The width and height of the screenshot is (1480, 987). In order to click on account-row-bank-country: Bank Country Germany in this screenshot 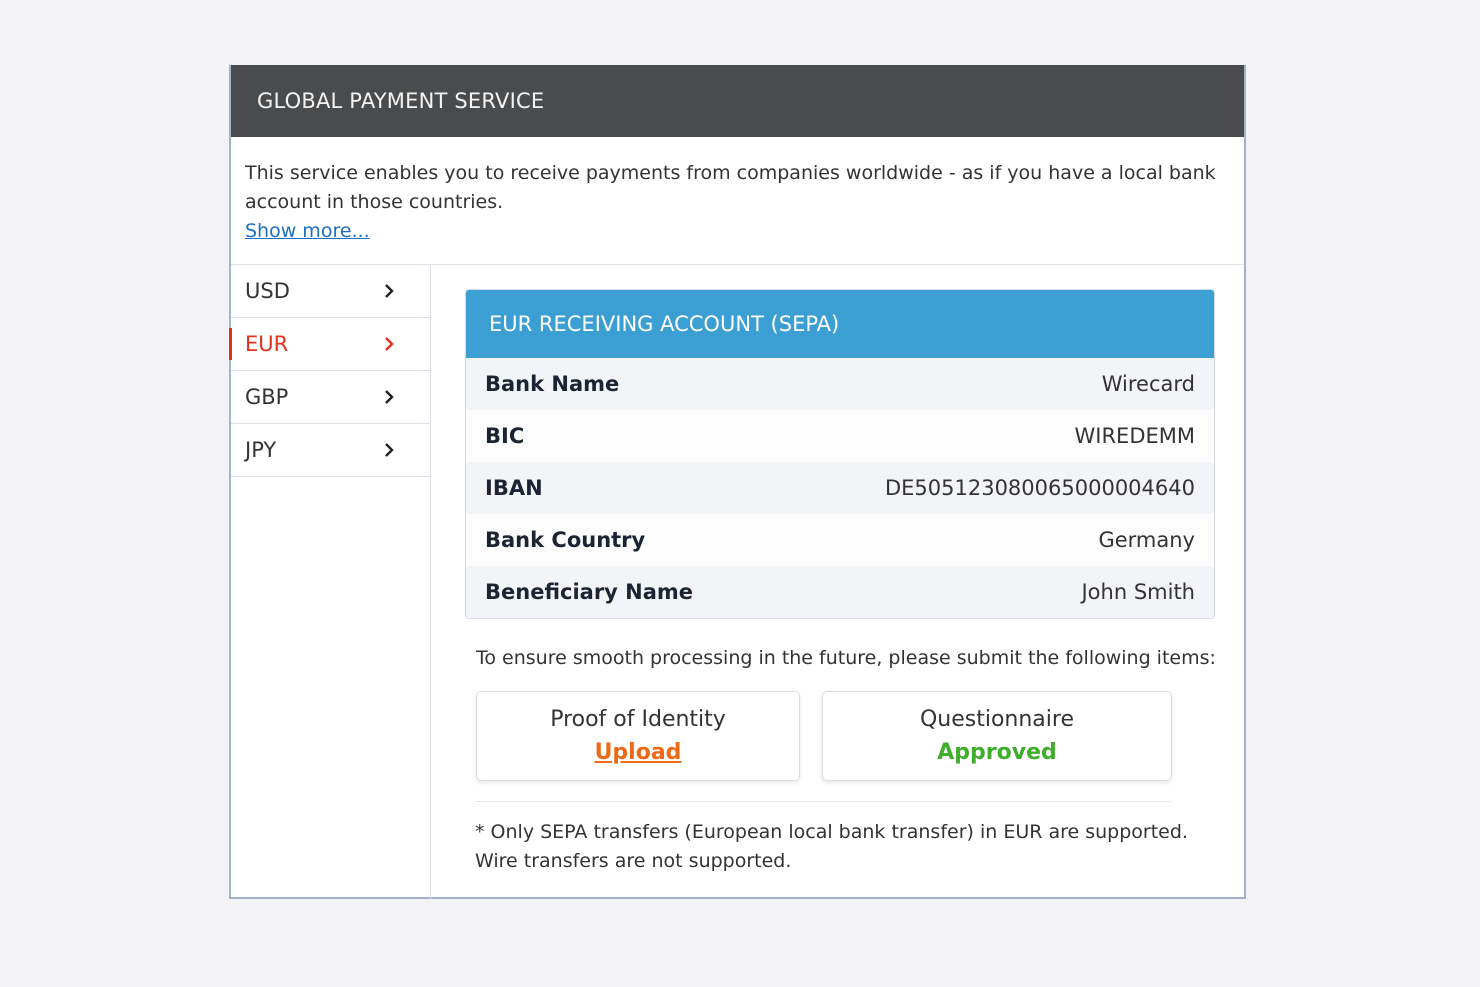, I will do `click(840, 540)`.